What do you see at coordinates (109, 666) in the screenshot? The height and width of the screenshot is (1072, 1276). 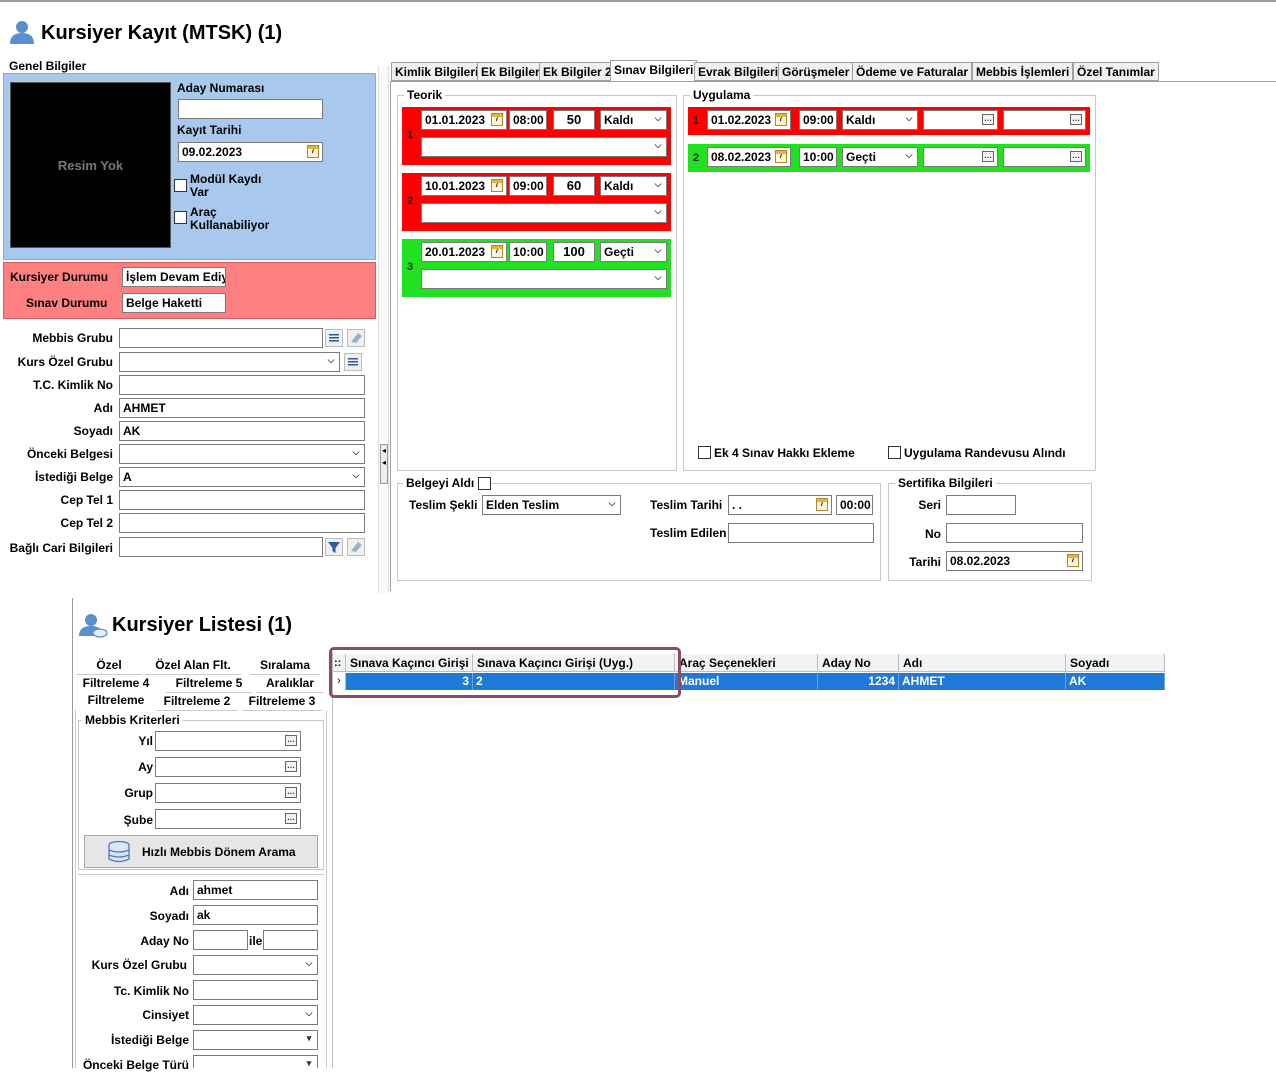 I see `tab-ozel: Özel` at bounding box center [109, 666].